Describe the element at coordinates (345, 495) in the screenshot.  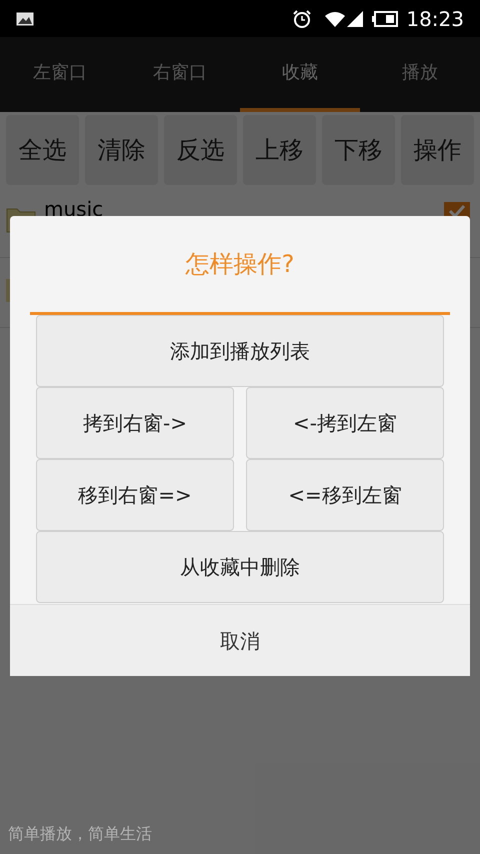
I see `action-button: <=移到左窗` at that location.